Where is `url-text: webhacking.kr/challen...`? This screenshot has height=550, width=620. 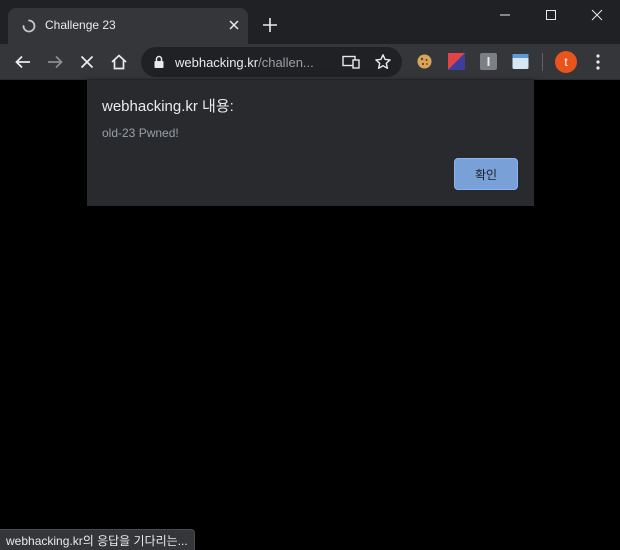 url-text: webhacking.kr/challen... is located at coordinates (244, 62).